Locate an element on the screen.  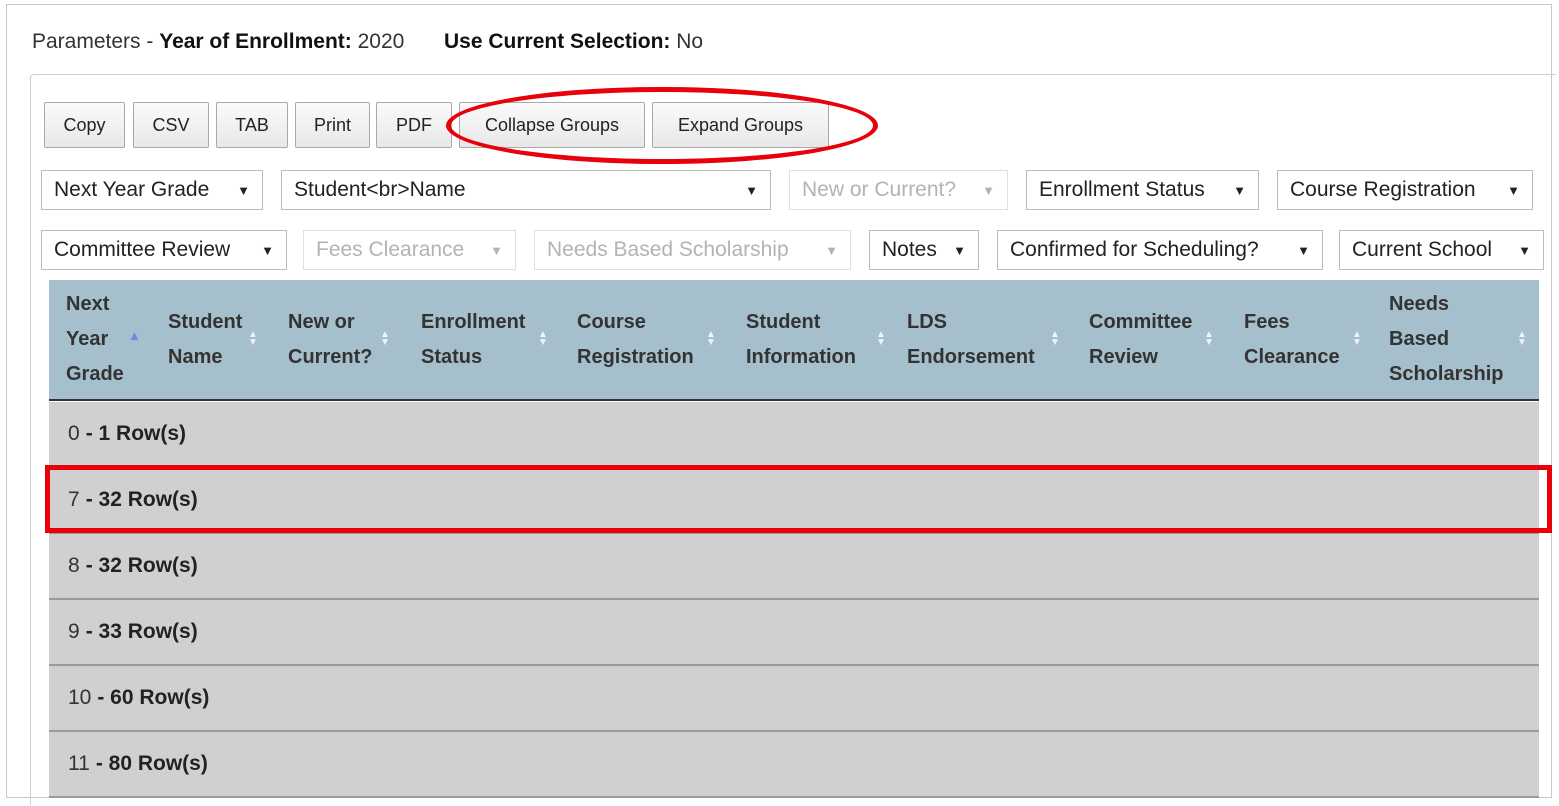
enrollment-status-filter: Enrollment Status ▼ is located at coordinates (1142, 190).